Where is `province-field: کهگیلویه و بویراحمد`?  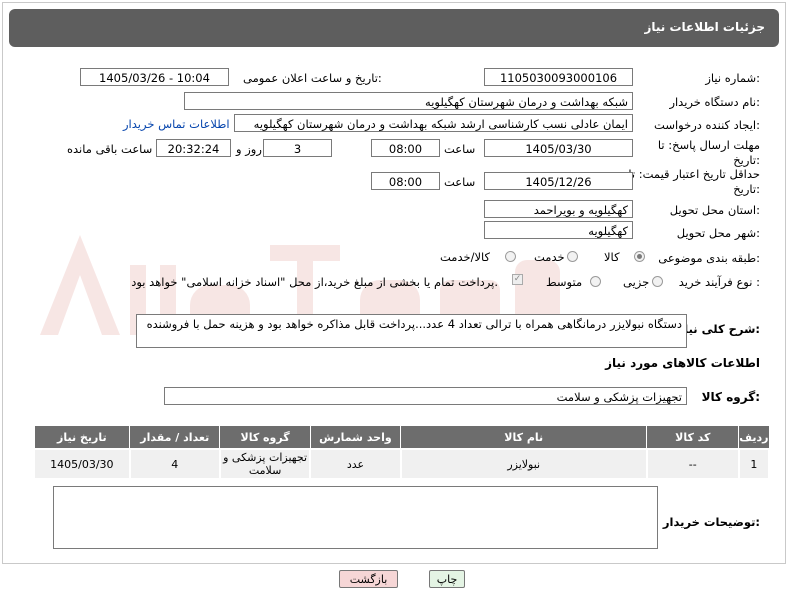
province-field: کهگیلویه و بویراحمد is located at coordinates (558, 209).